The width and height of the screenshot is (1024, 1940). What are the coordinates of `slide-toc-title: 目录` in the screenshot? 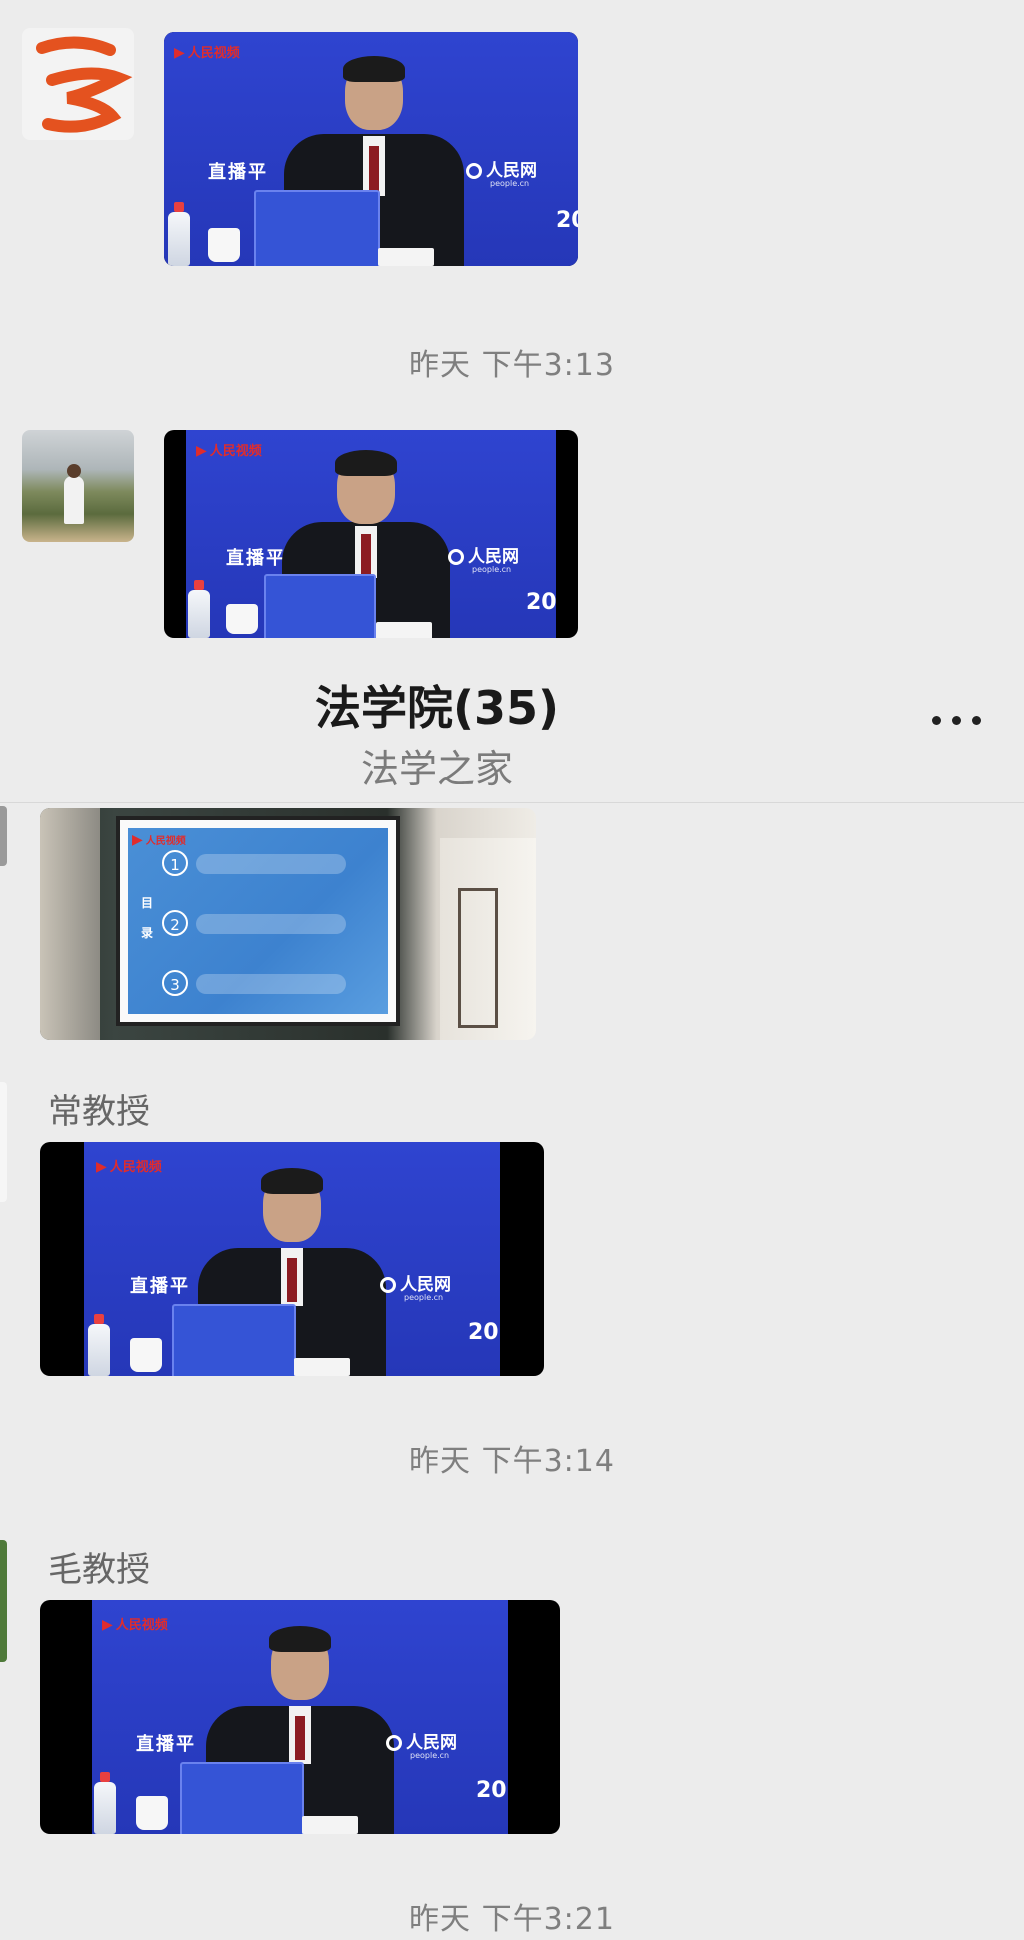 It's located at (146, 918).